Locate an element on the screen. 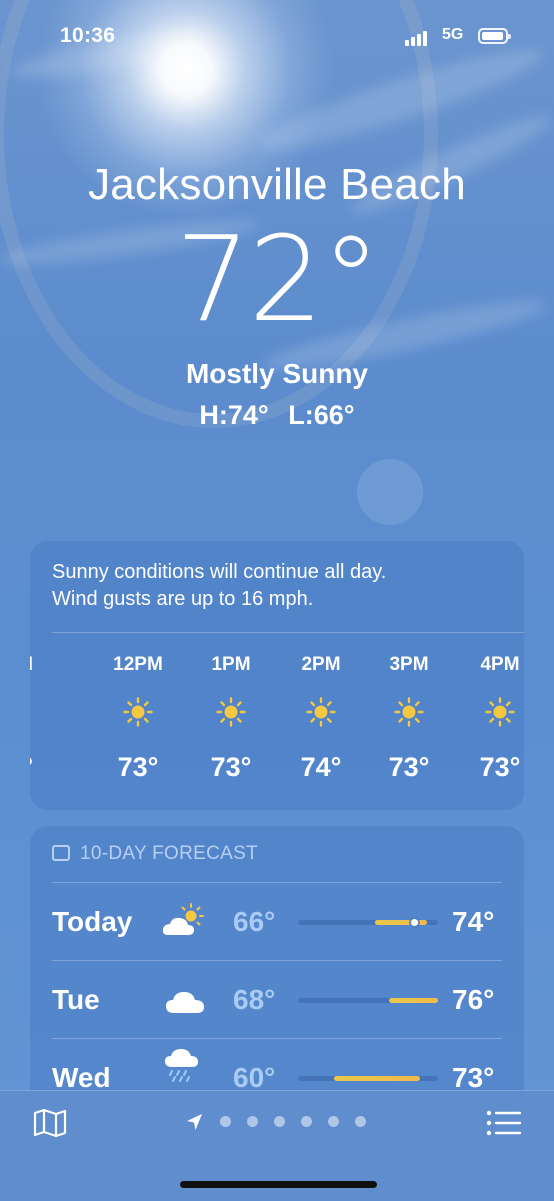 This screenshot has height=1201, width=554. forecast-header-label: 10-DAY FORECAST is located at coordinates (169, 853).